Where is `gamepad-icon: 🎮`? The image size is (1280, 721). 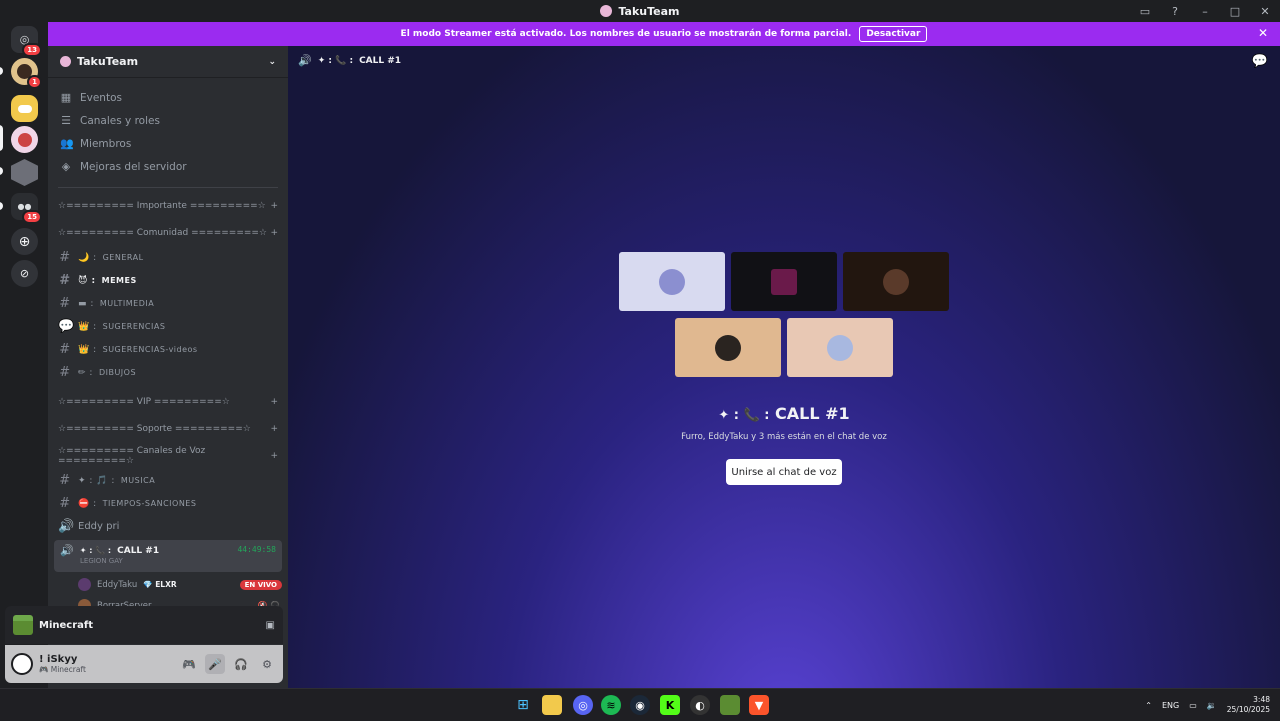 gamepad-icon: 🎮 is located at coordinates (189, 664).